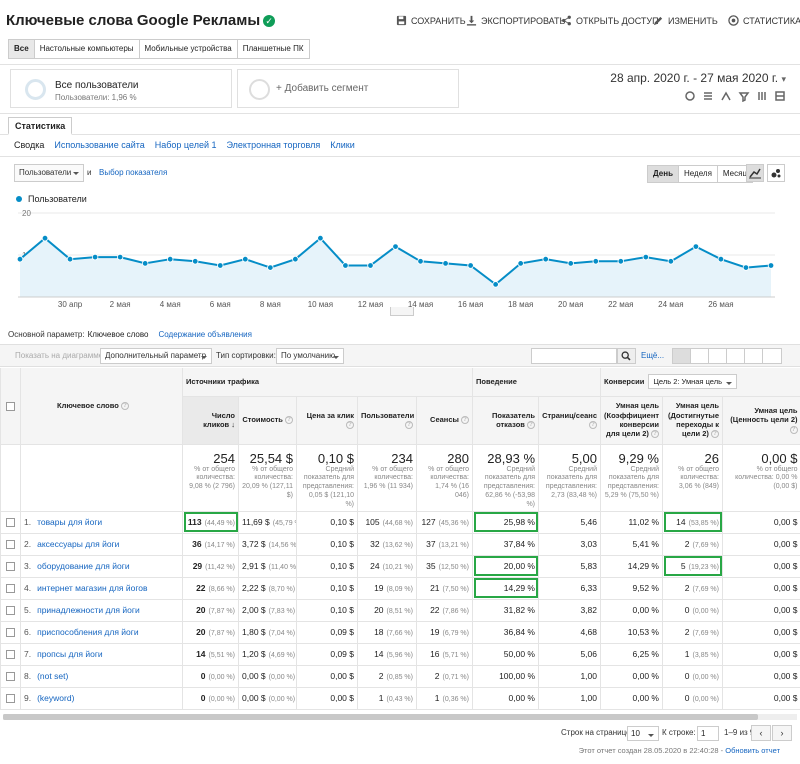  Describe the element at coordinates (273, 49) in the screenshot. I see `device-tab-tablet: Планшетные ПК` at that location.